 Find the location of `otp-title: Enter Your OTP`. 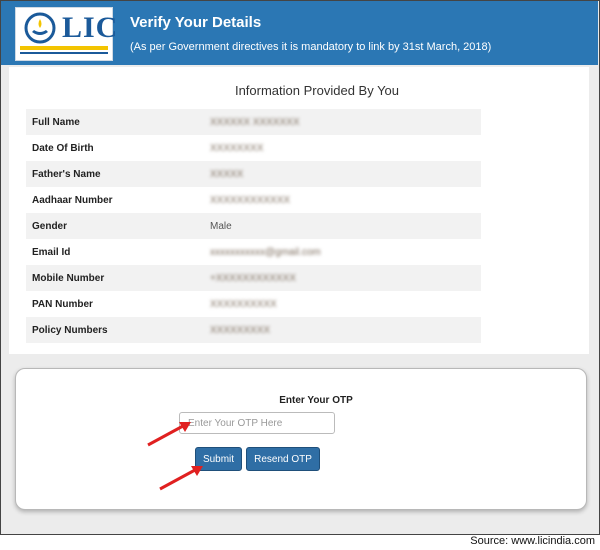

otp-title: Enter Your OTP is located at coordinates (316, 400).